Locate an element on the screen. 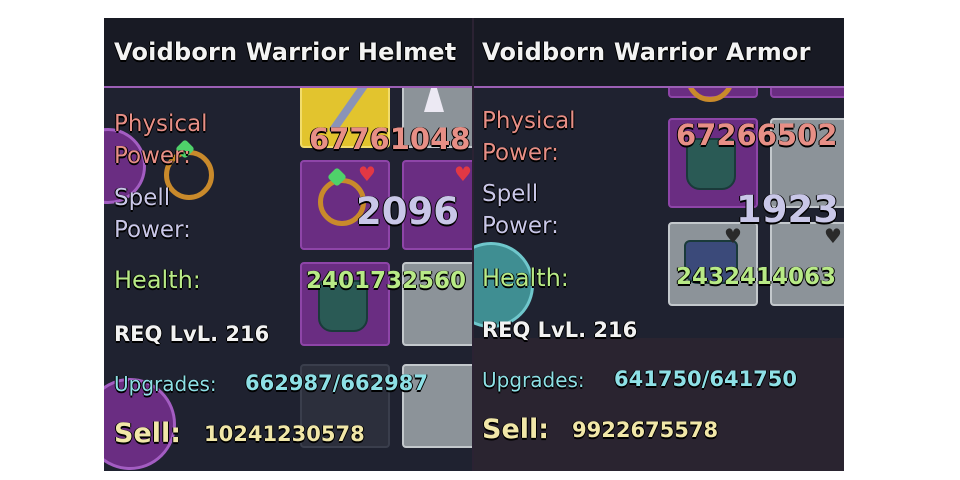  inventory-background is located at coordinates (659, 404).